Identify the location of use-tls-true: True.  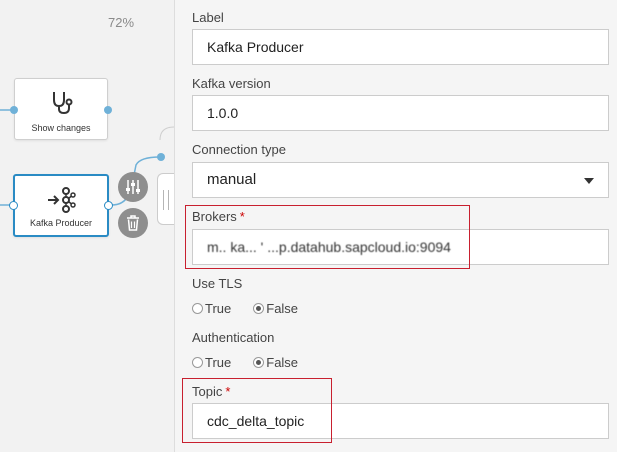
(211, 308).